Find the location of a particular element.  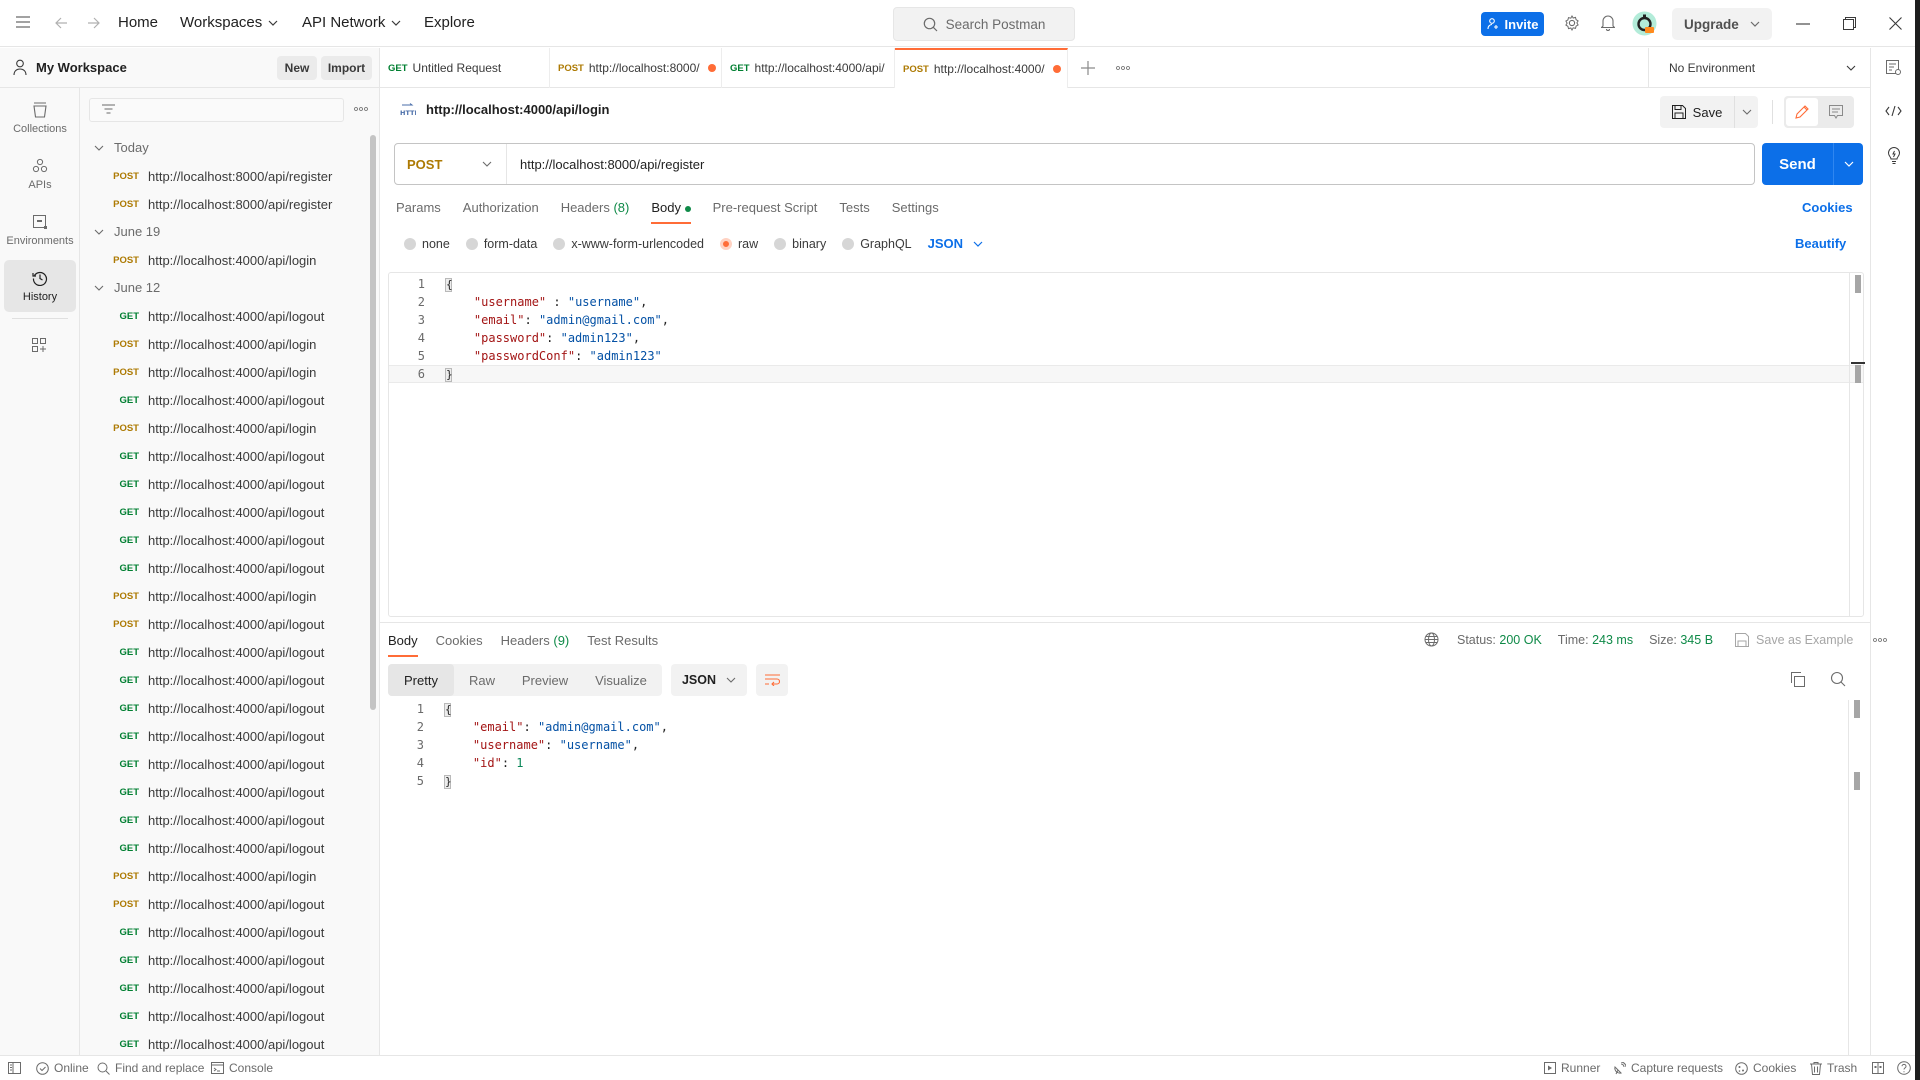

comments-mode-button is located at coordinates (1836, 112).